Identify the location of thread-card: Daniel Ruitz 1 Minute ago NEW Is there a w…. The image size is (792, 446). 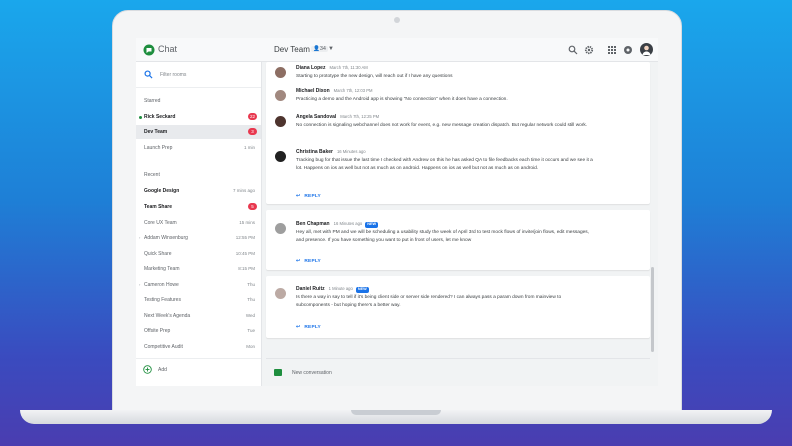
(458, 307).